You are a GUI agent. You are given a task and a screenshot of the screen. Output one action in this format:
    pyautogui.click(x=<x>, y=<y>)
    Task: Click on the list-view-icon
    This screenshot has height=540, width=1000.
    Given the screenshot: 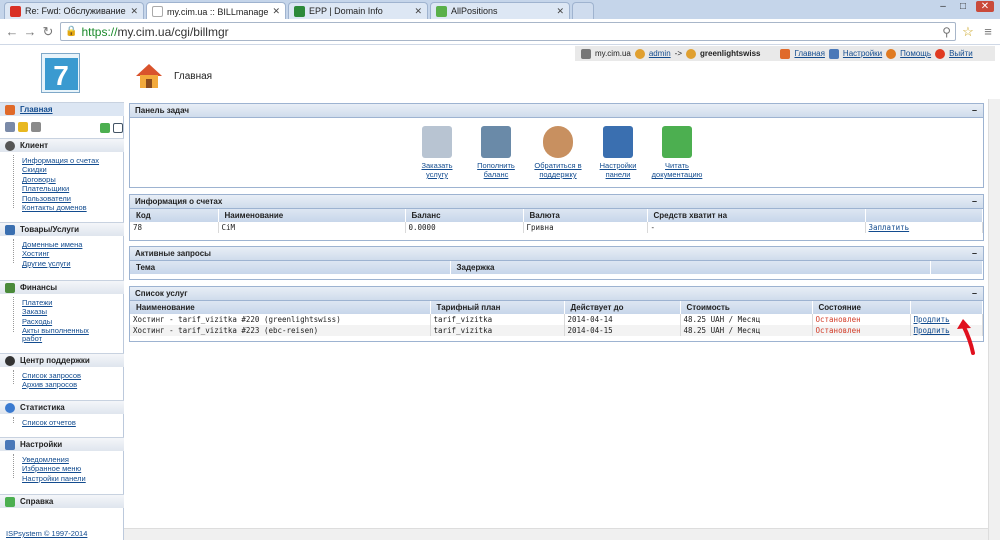 What is the action you would take?
    pyautogui.click(x=10, y=127)
    